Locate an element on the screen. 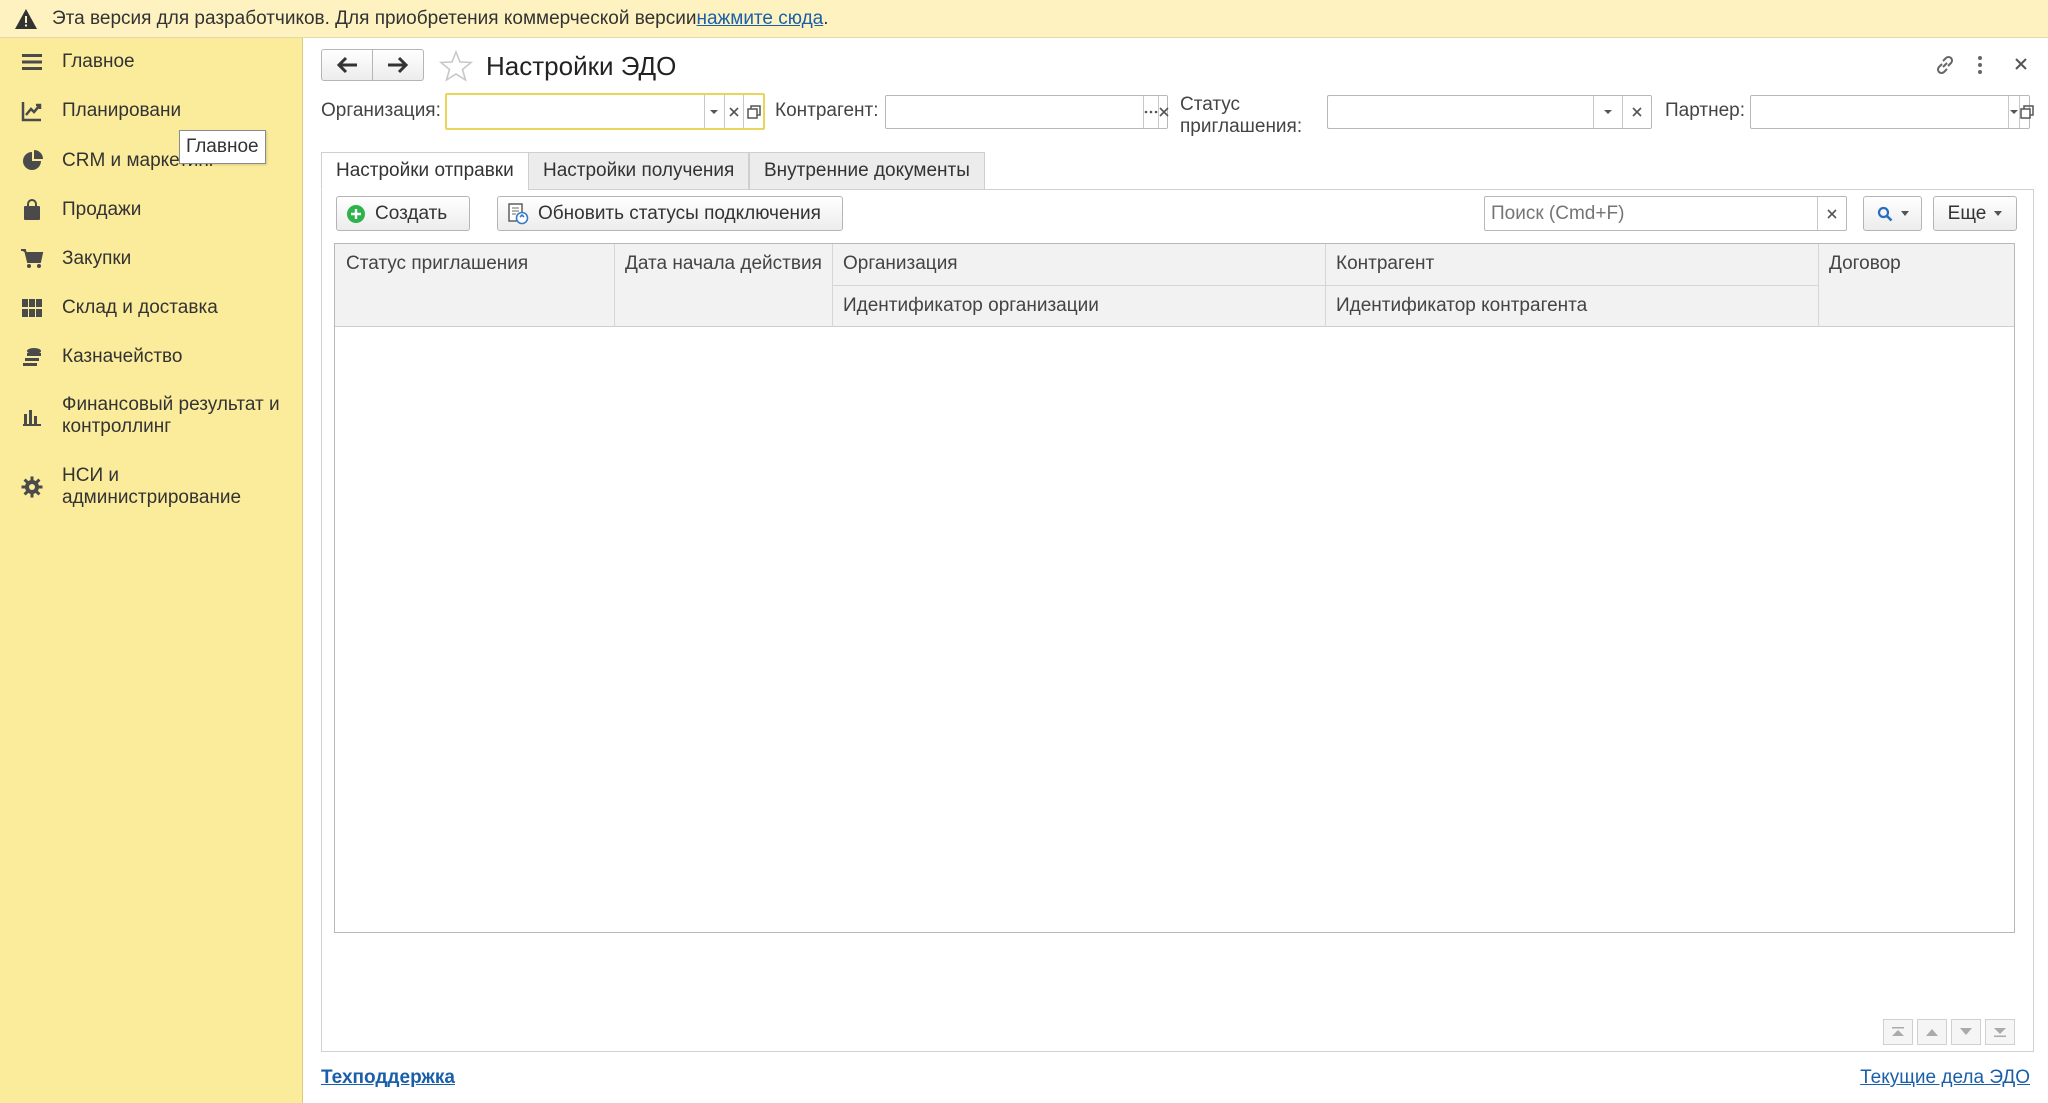 The image size is (2048, 1103). search-button is located at coordinates (1892, 213).